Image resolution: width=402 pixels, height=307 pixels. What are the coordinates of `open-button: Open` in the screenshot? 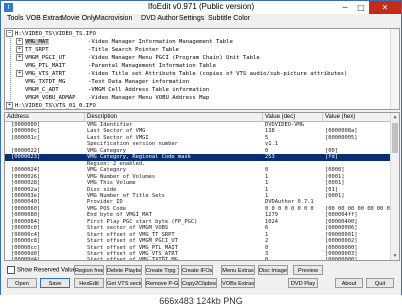 It's located at (22, 283).